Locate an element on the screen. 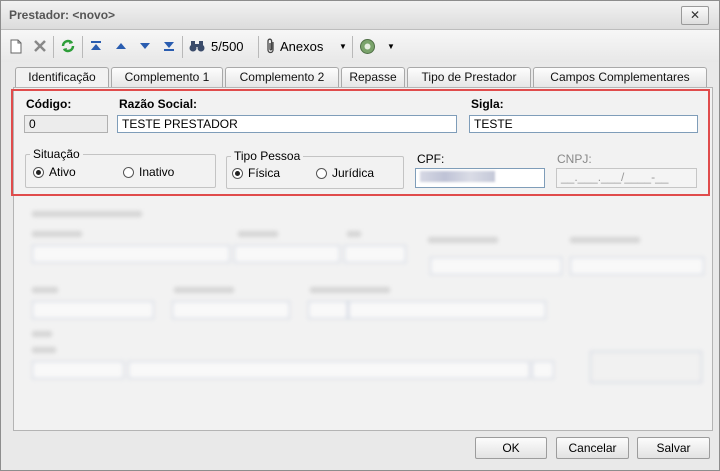  next-record-button is located at coordinates (145, 46).